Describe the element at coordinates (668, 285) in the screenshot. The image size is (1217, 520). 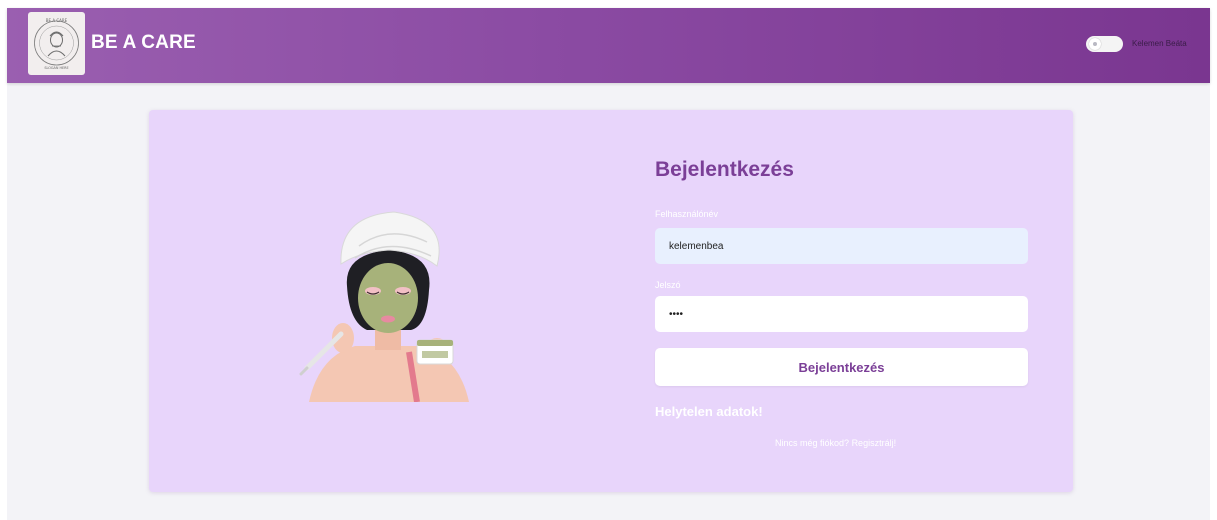
I see `password-label: Jelszó` at that location.